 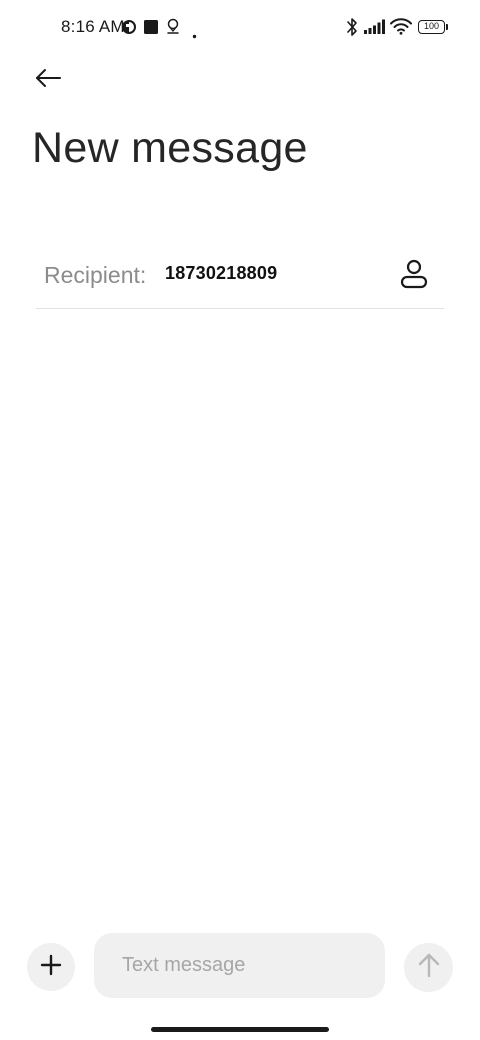 I want to click on dot-icon, so click(x=194, y=35).